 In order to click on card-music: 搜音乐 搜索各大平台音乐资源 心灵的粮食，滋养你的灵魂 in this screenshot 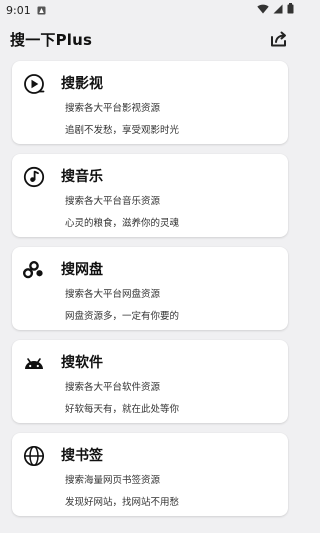, I will do `click(150, 195)`.